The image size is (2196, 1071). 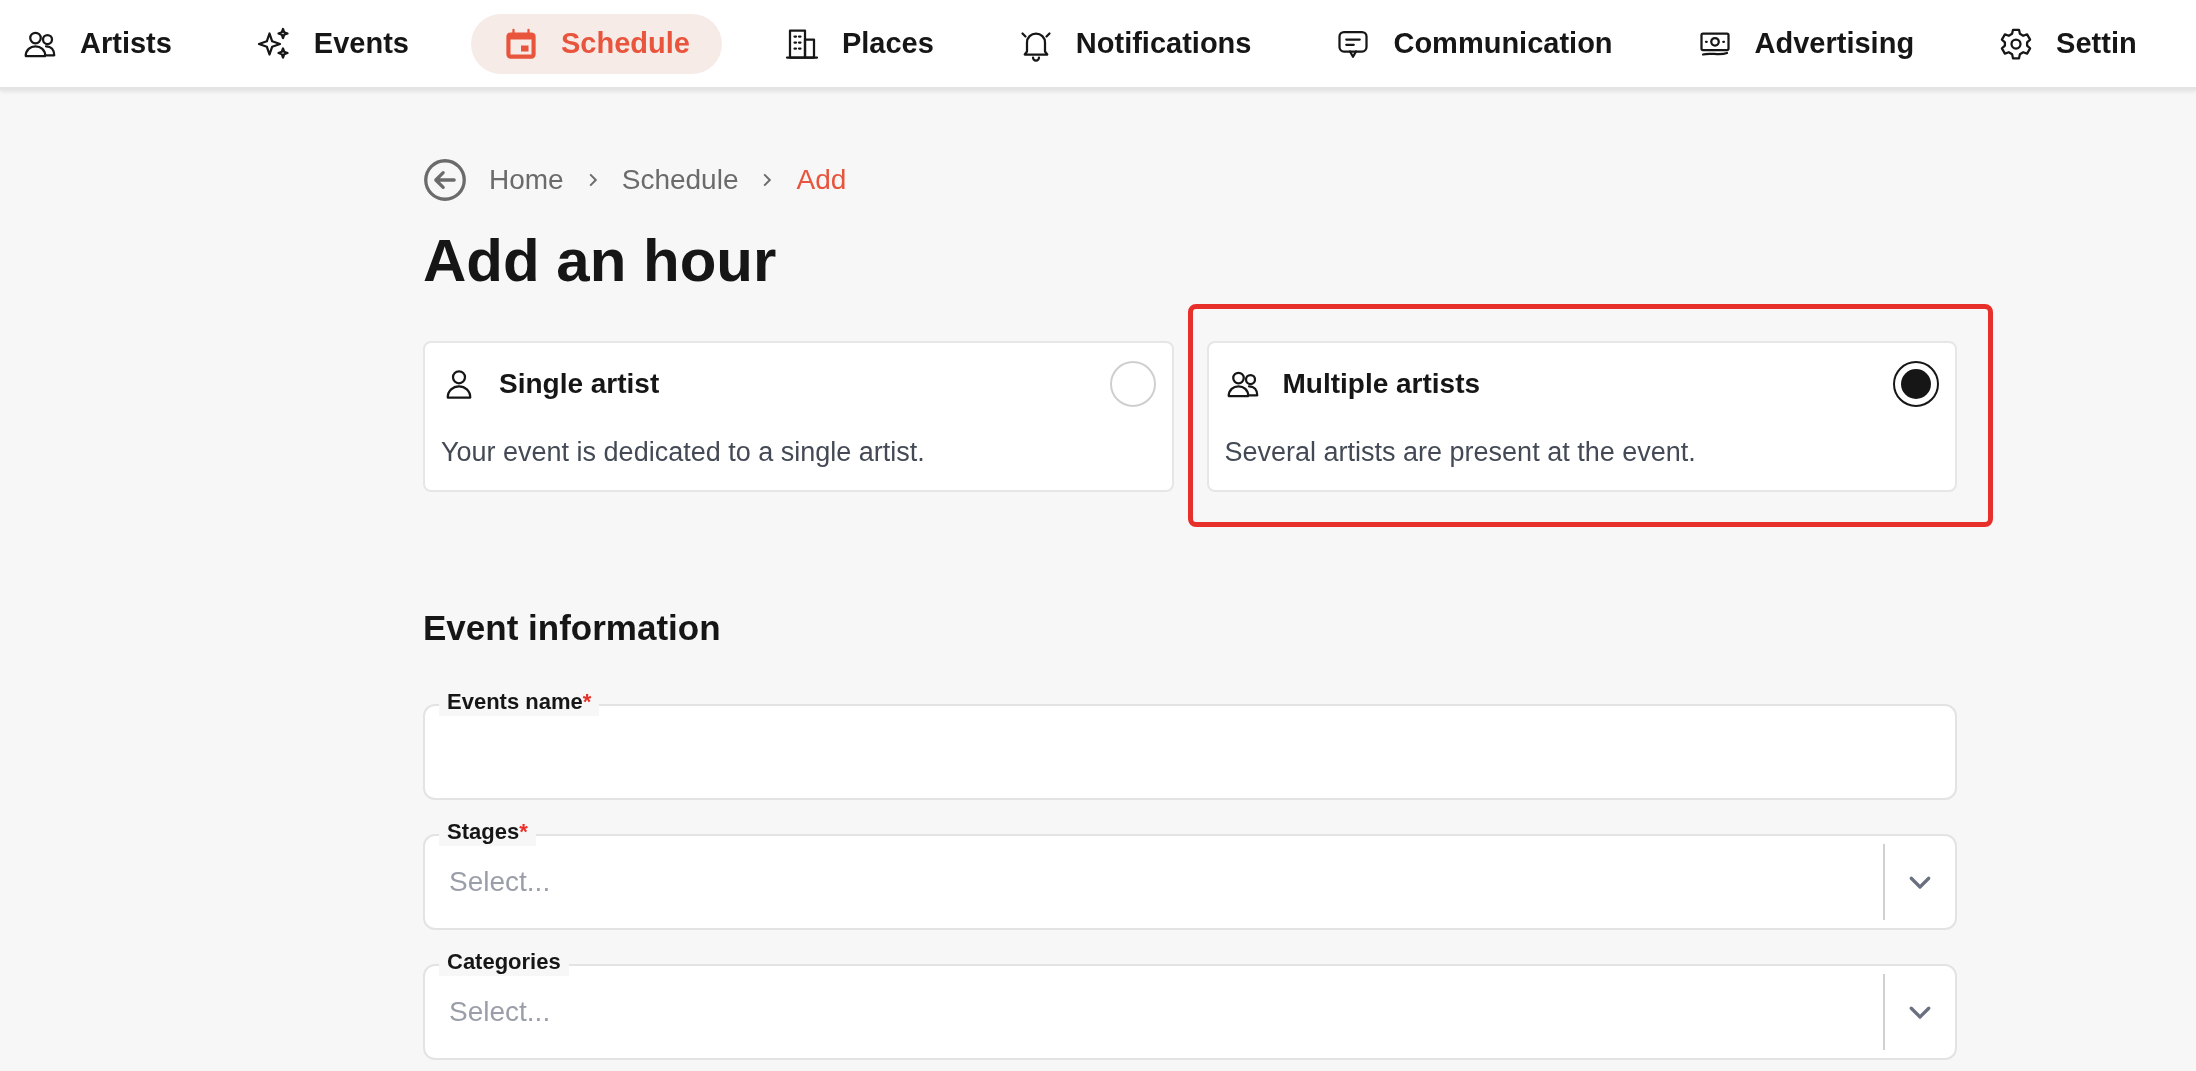 What do you see at coordinates (2067, 43) in the screenshot?
I see `nav-tab: Settin` at bounding box center [2067, 43].